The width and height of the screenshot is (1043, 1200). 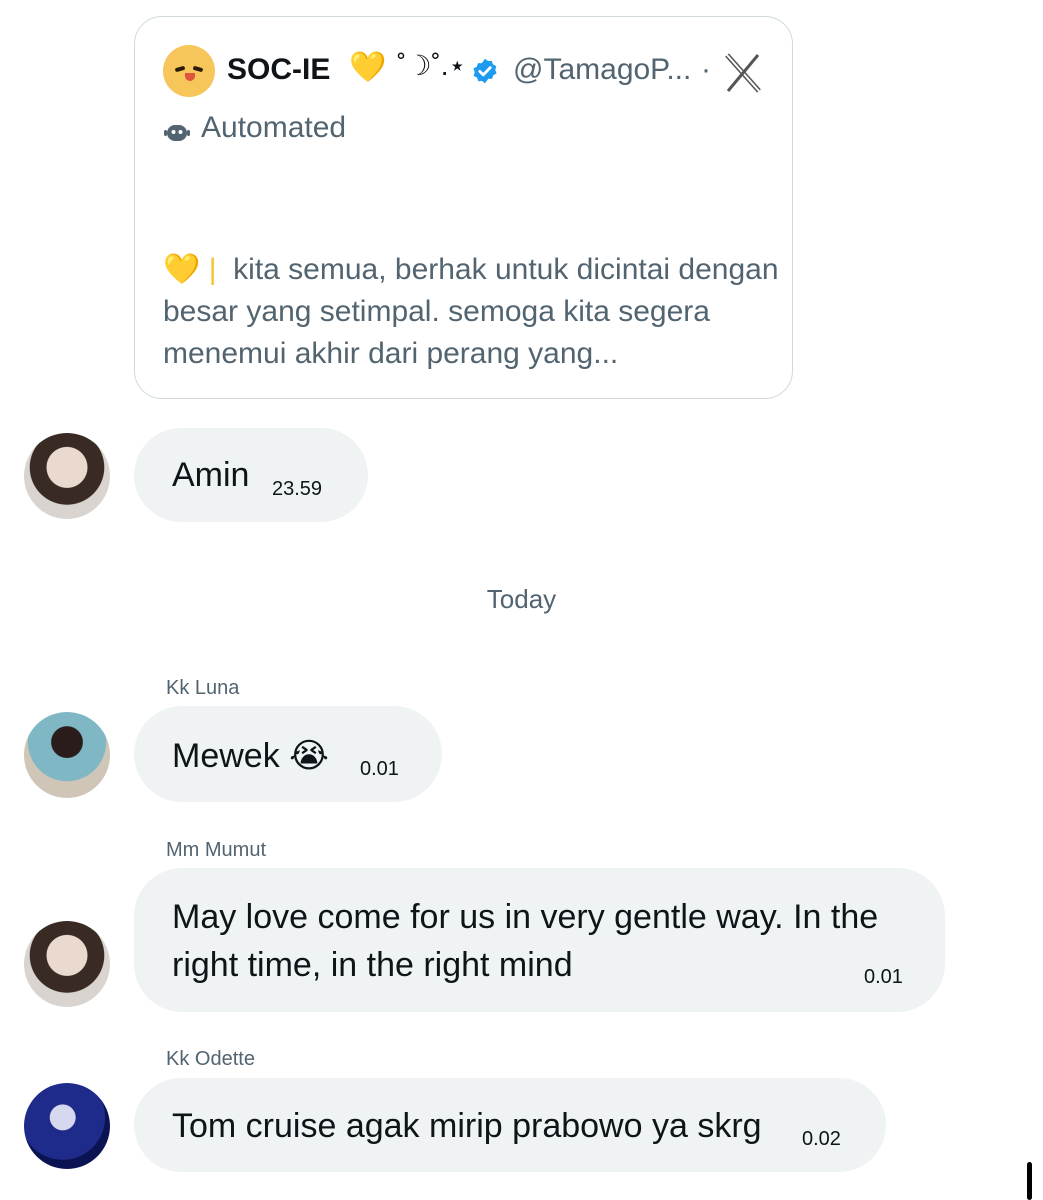 I want to click on verified-badge-icon, so click(x=485, y=71).